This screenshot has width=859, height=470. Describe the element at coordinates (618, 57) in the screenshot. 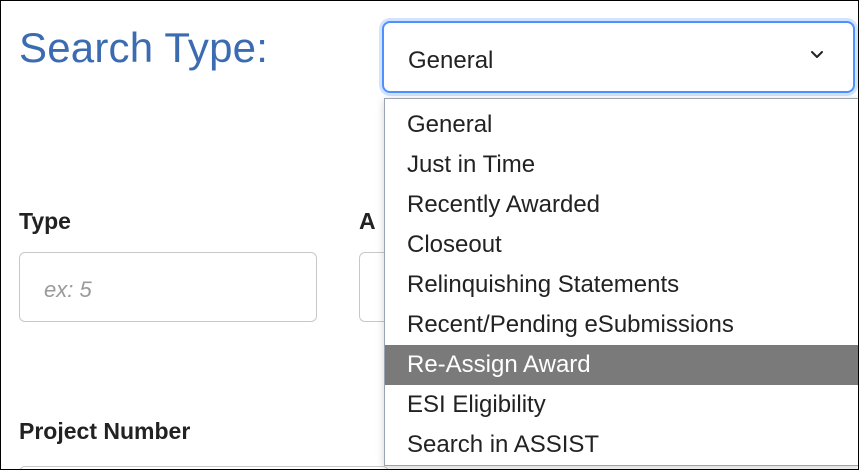

I see `search-type-select: General` at that location.